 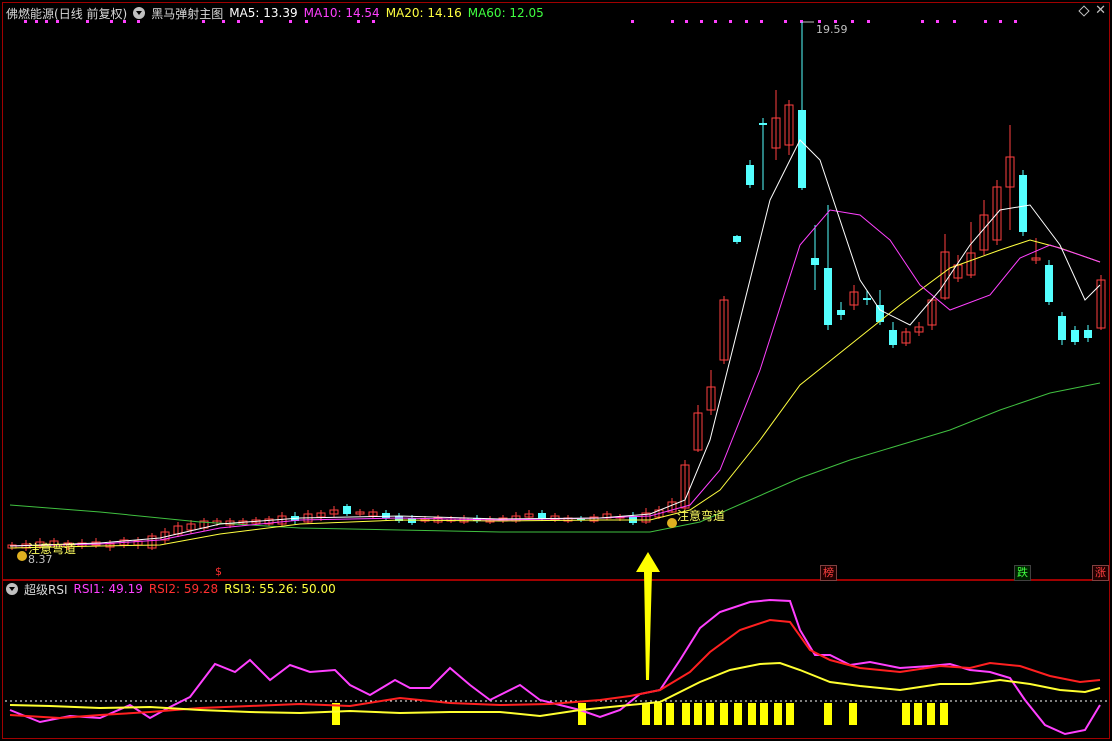 What do you see at coordinates (648, 616) in the screenshot?
I see `signal-arrow-icon` at bounding box center [648, 616].